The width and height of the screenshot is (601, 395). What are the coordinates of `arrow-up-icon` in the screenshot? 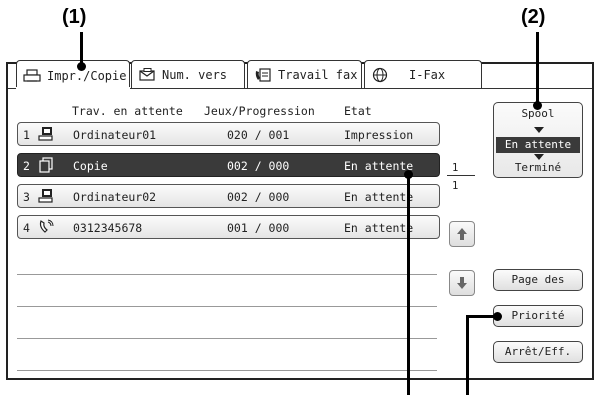 It's located at (462, 234).